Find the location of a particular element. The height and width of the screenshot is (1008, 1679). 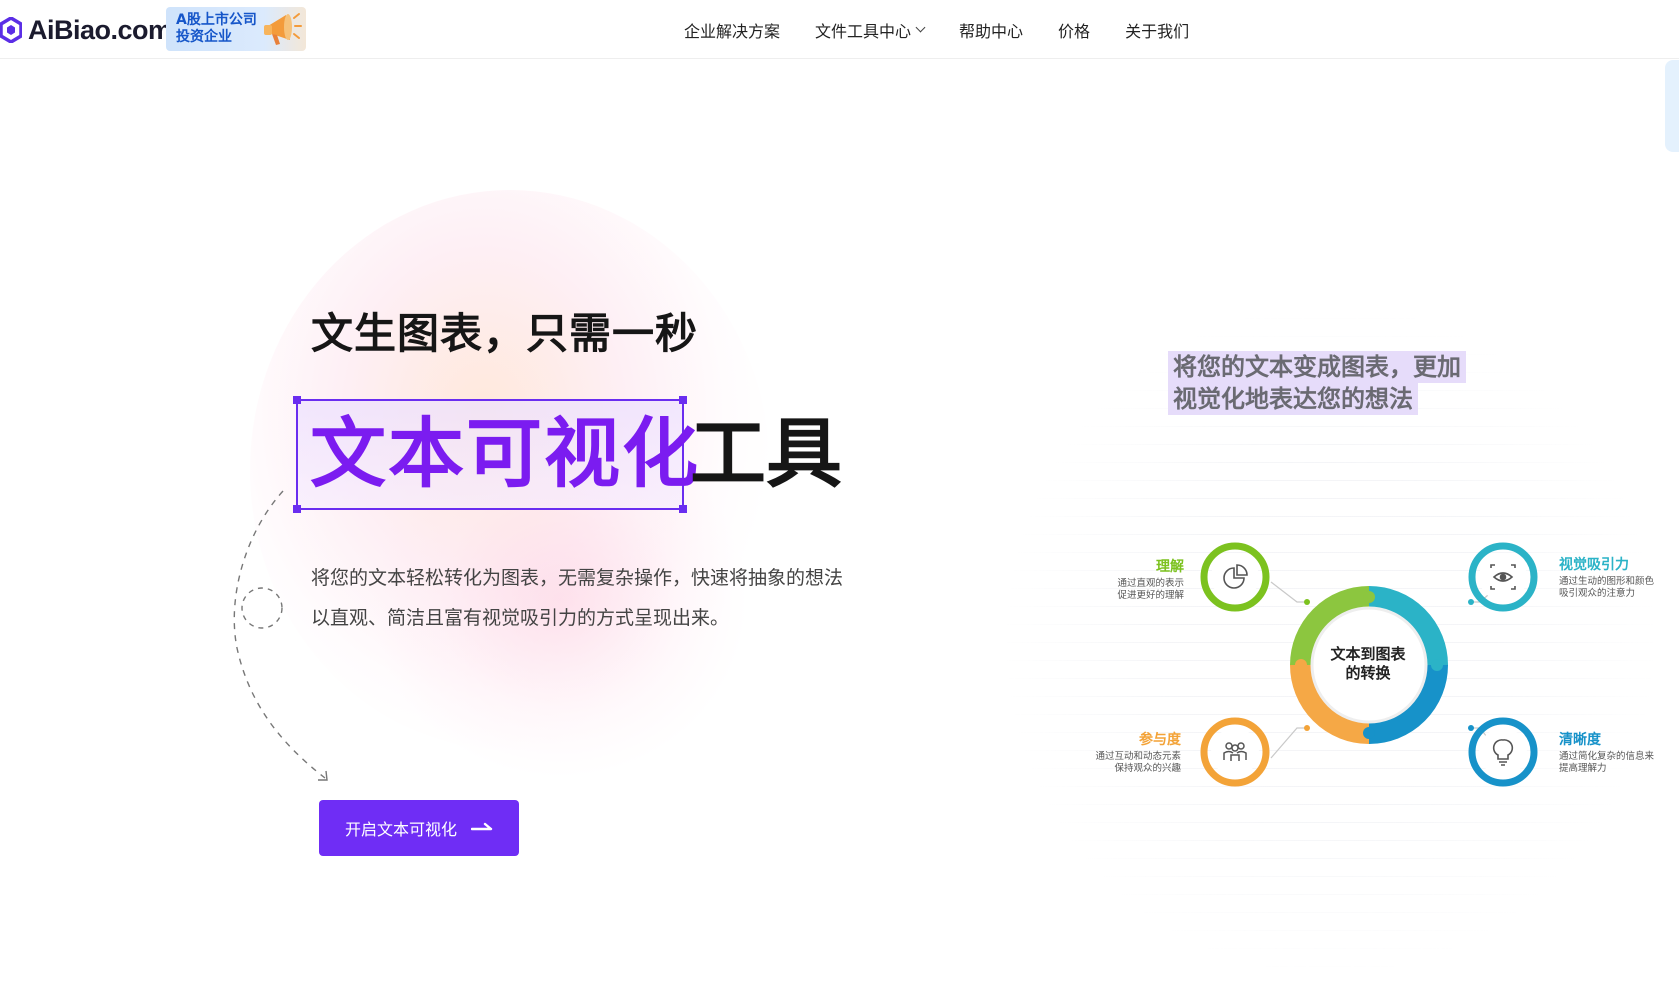

feature-title-clarity: 清晰度 is located at coordinates (1580, 740).